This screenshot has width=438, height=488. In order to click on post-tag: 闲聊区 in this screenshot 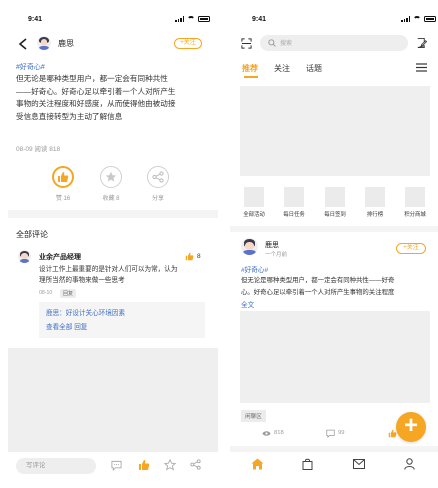, I will do `click(253, 416)`.